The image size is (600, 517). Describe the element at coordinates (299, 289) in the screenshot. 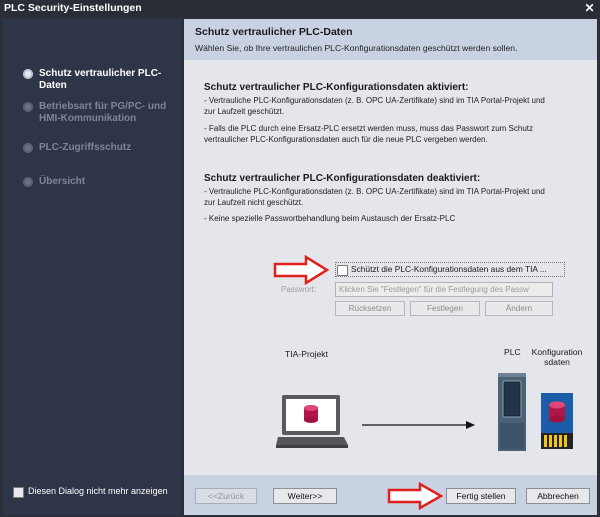

I see `password-label: Passwort:` at that location.